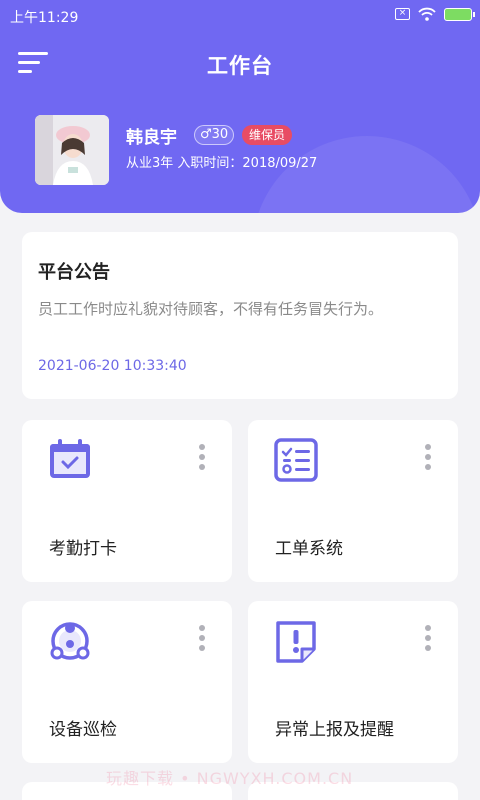  I want to click on checklist-icon, so click(296, 460).